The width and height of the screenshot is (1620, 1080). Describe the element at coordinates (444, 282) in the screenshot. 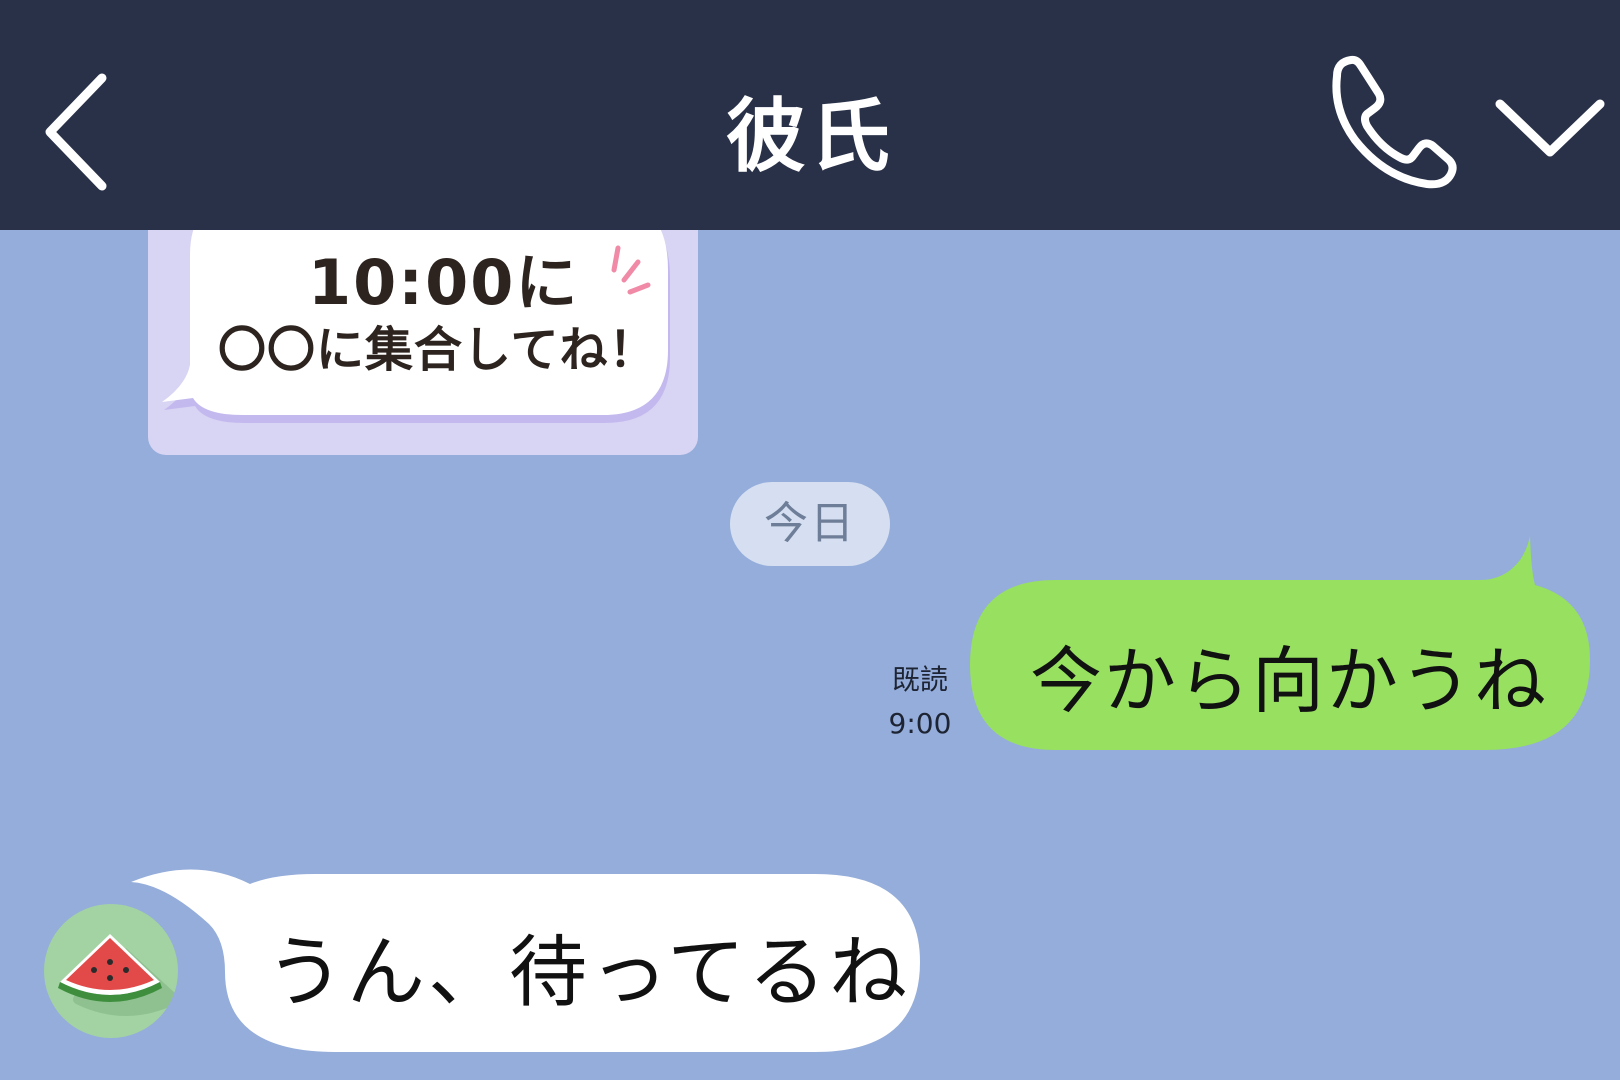

I see `sticker-text-line1: 10:00に` at that location.